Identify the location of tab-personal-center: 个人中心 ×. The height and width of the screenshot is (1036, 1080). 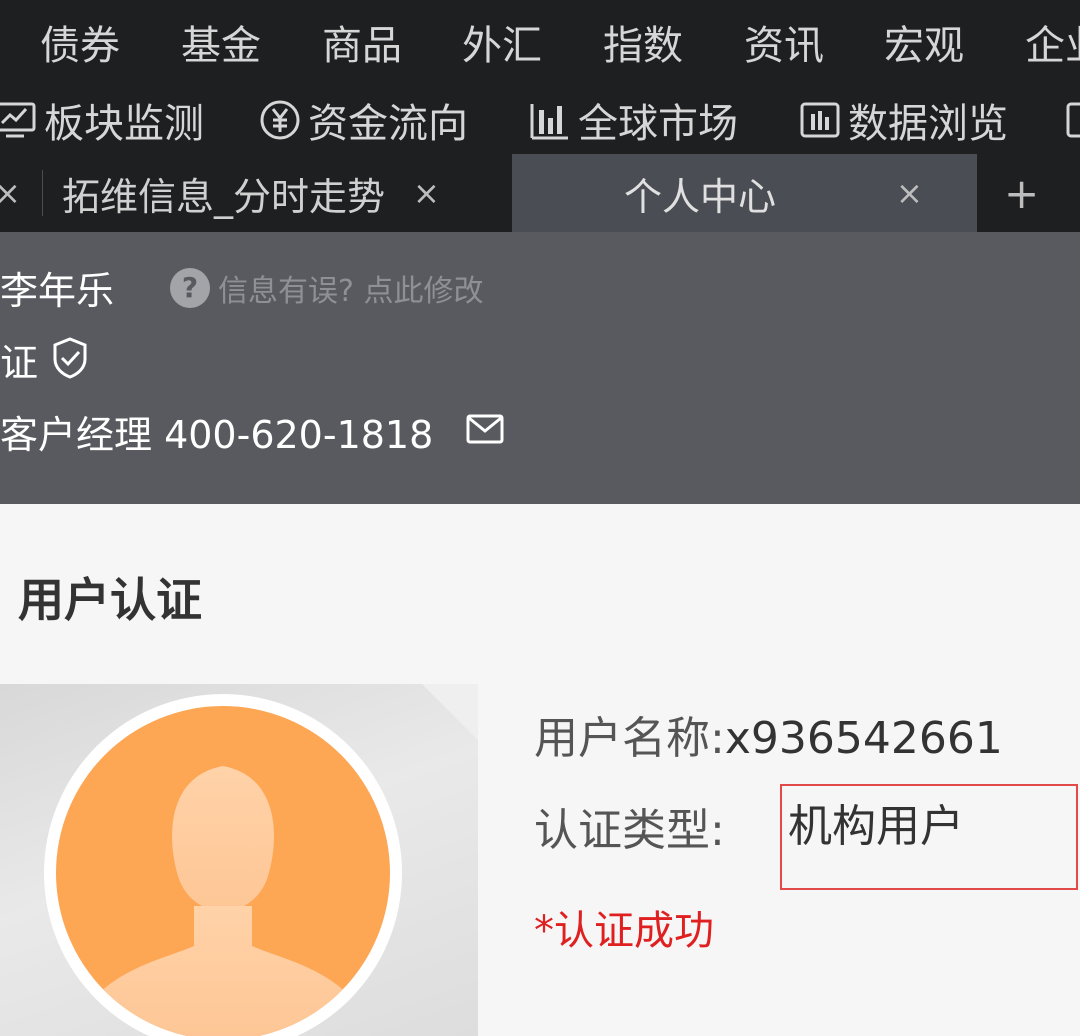
(744, 193).